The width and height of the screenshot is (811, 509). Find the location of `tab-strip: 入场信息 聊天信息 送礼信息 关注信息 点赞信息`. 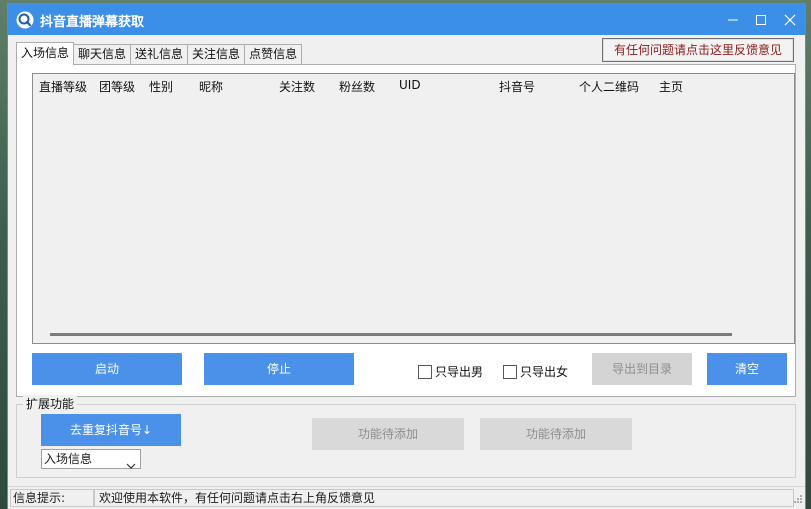

tab-strip: 入场信息 聊天信息 送礼信息 关注信息 点赞信息 is located at coordinates (159, 53).